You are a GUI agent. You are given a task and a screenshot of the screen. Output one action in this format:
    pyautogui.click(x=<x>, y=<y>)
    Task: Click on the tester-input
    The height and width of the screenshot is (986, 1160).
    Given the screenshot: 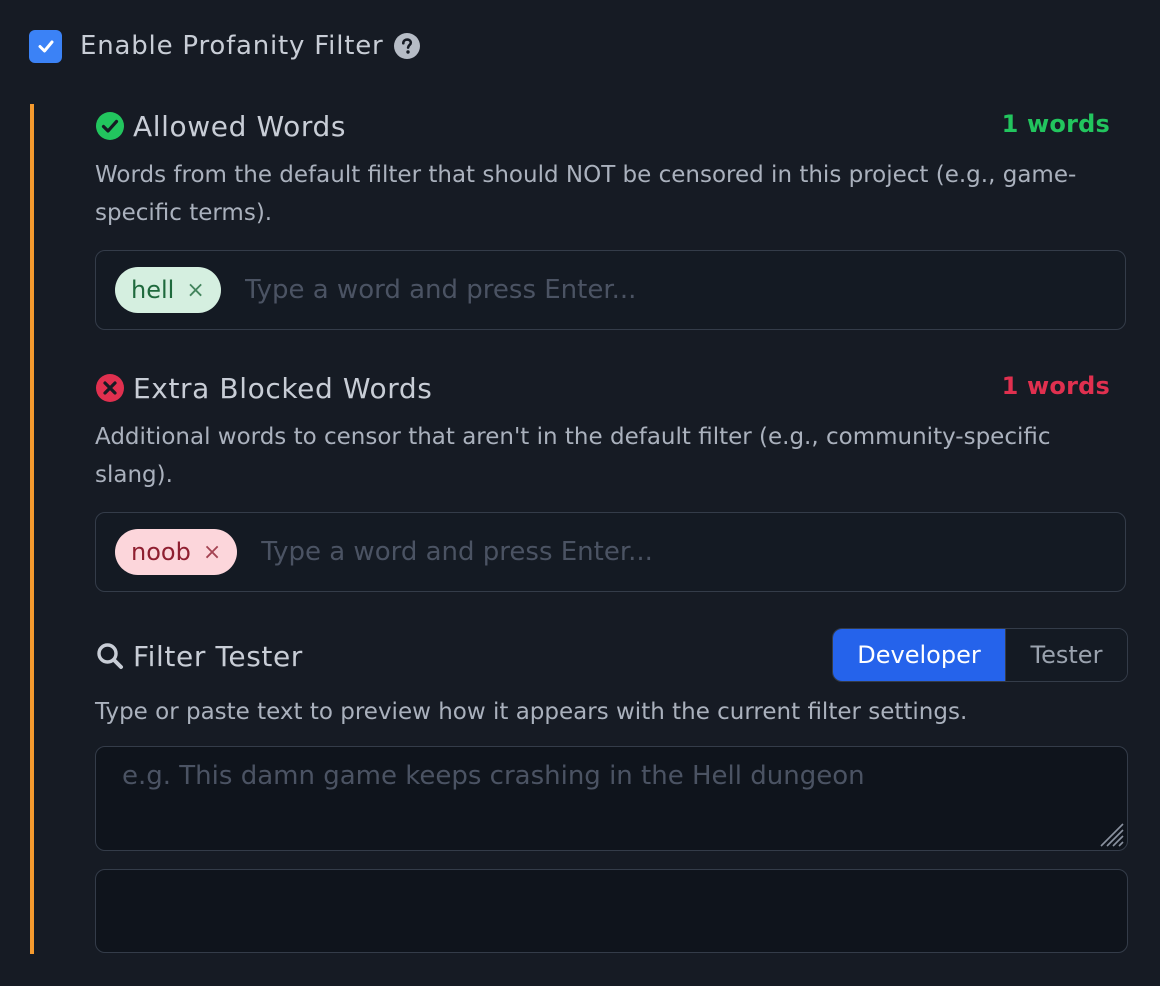 What is the action you would take?
    pyautogui.click(x=611, y=798)
    